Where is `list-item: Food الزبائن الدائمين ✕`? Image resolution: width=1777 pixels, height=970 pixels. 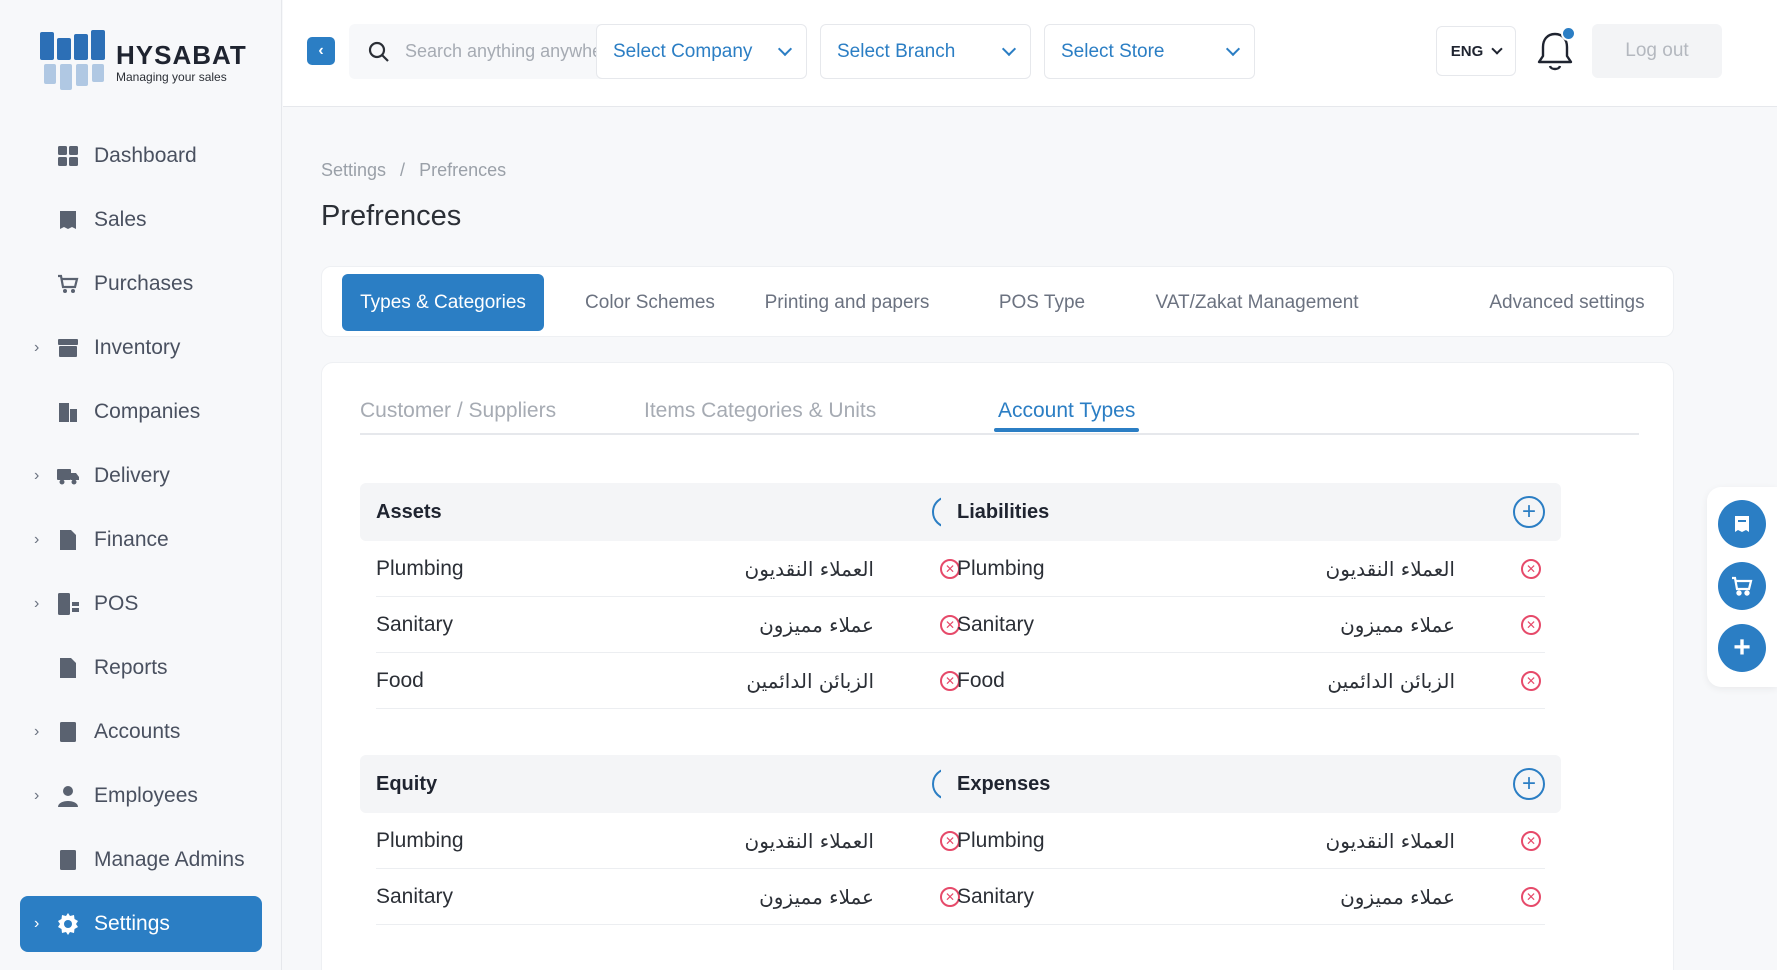 list-item: Food الزبائن الدائمين ✕ is located at coordinates (1251, 681).